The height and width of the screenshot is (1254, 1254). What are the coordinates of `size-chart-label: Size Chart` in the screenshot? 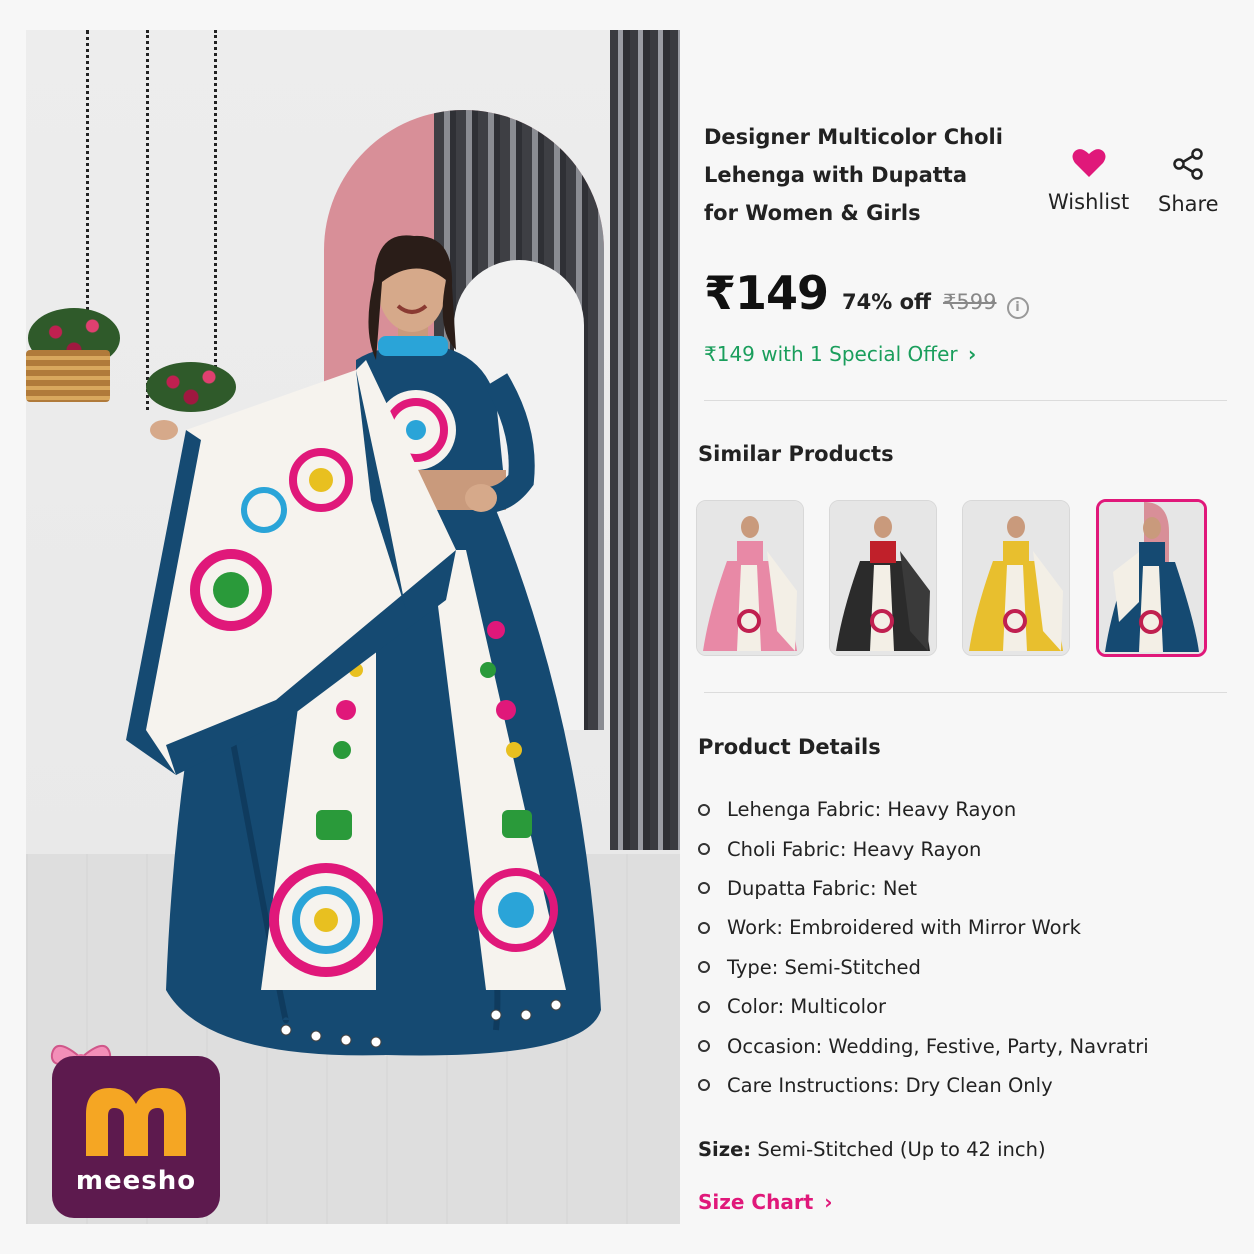 It's located at (756, 1202).